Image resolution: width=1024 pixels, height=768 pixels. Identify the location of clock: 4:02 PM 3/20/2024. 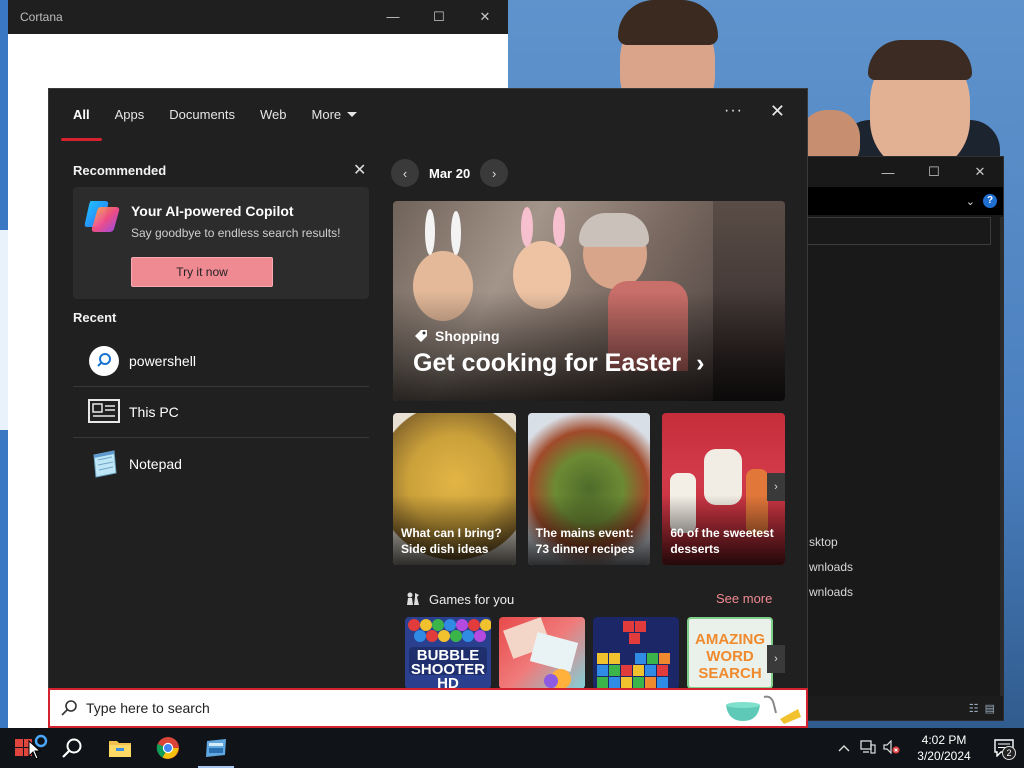
(944, 748).